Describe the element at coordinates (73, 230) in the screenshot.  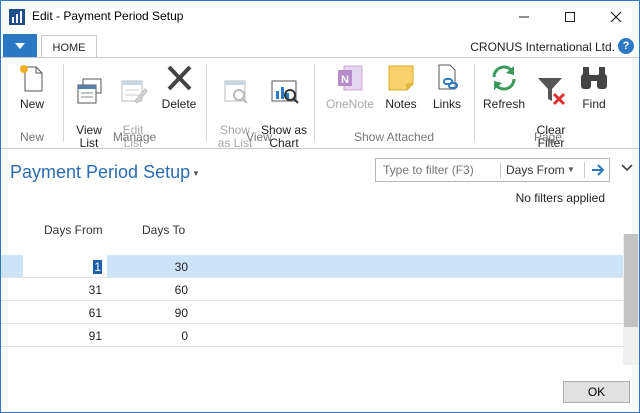
I see `column-header-days-from: Days From` at that location.